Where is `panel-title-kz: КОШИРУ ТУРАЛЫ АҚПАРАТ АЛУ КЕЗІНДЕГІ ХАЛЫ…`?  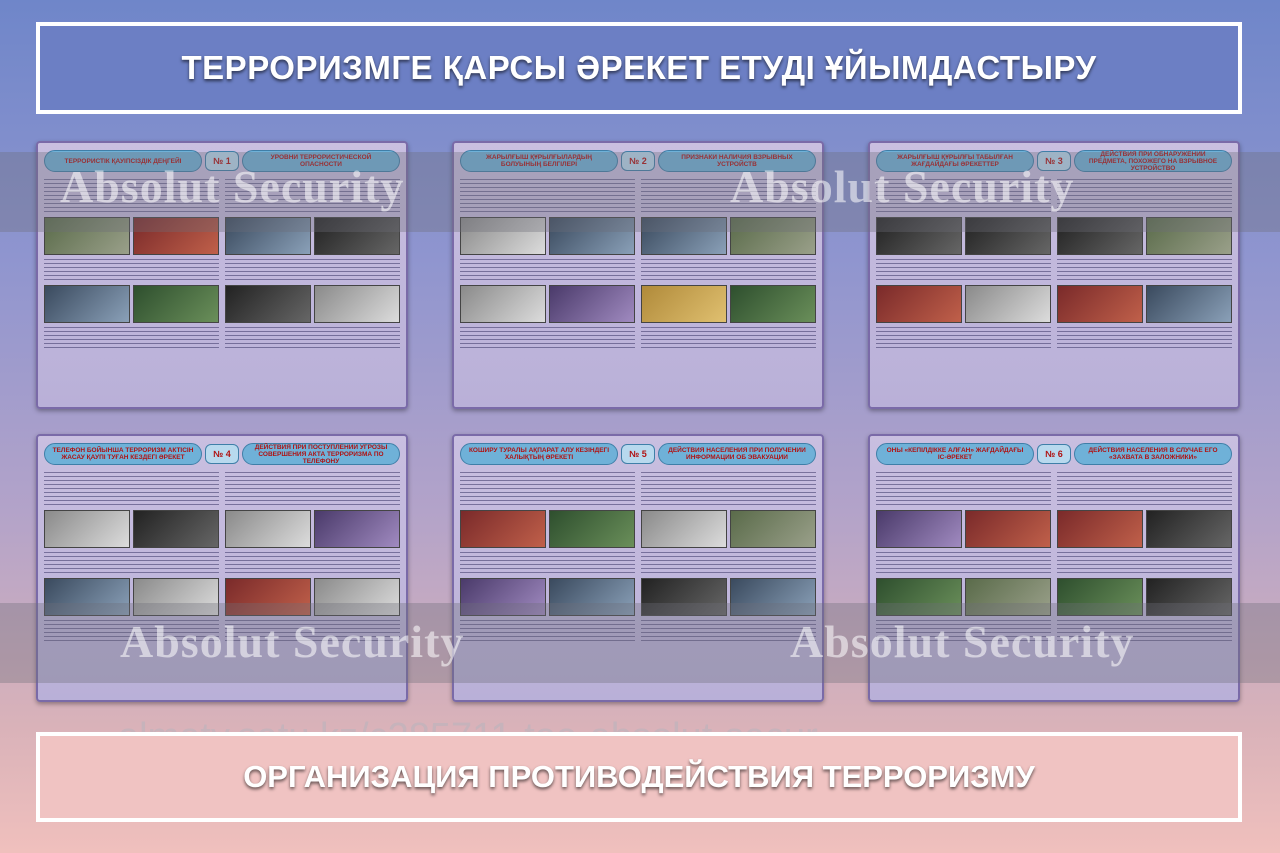
panel-title-kz: КОШИРУ ТУРАЛЫ АҚПАРАТ АЛУ КЕЗІНДЕГІ ХАЛЫ… is located at coordinates (539, 454).